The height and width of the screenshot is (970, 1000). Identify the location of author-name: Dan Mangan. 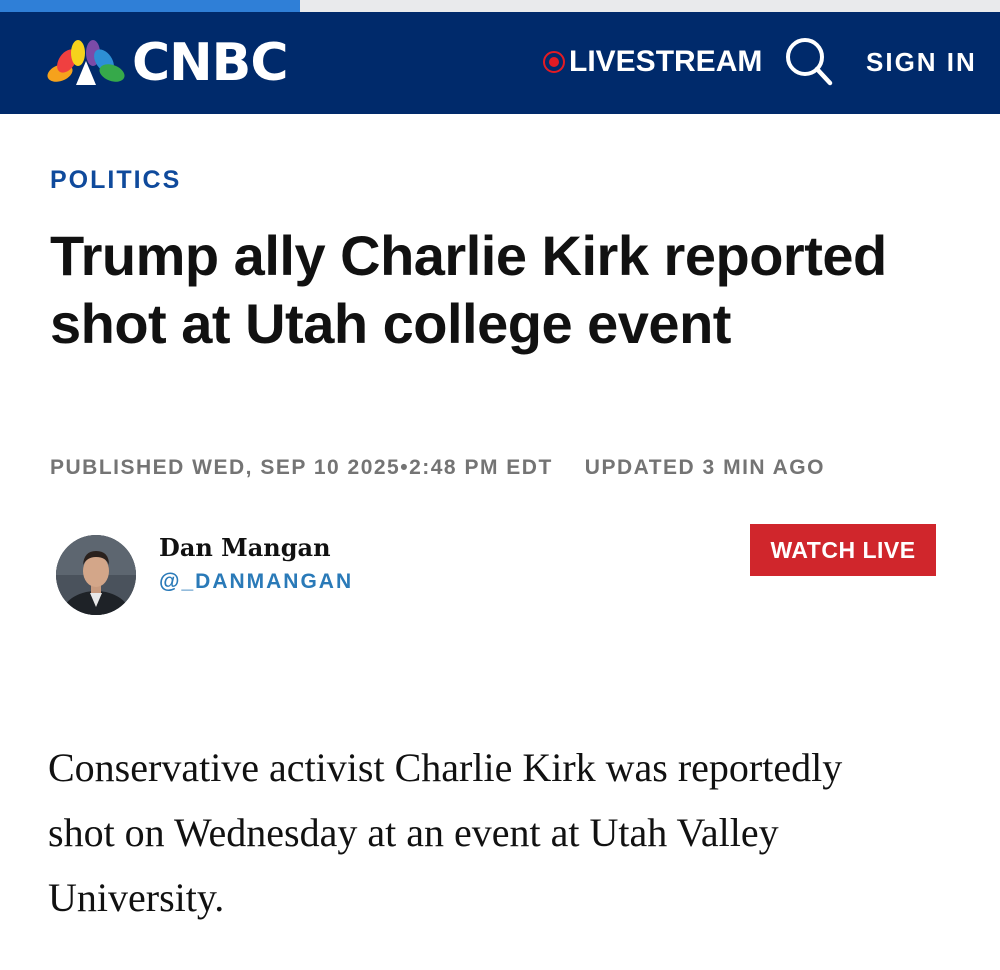
(245, 547).